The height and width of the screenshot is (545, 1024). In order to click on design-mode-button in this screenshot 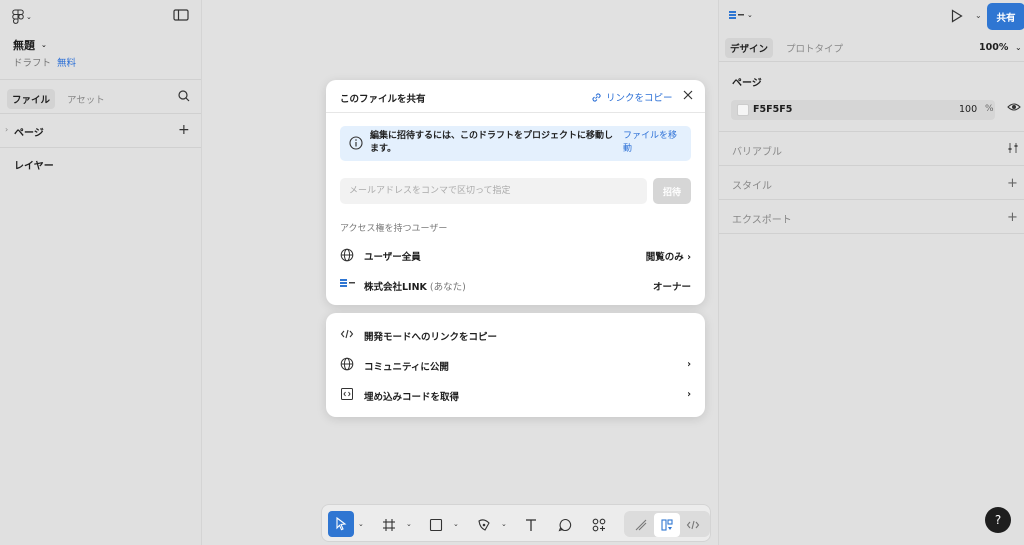, I will do `click(667, 525)`.